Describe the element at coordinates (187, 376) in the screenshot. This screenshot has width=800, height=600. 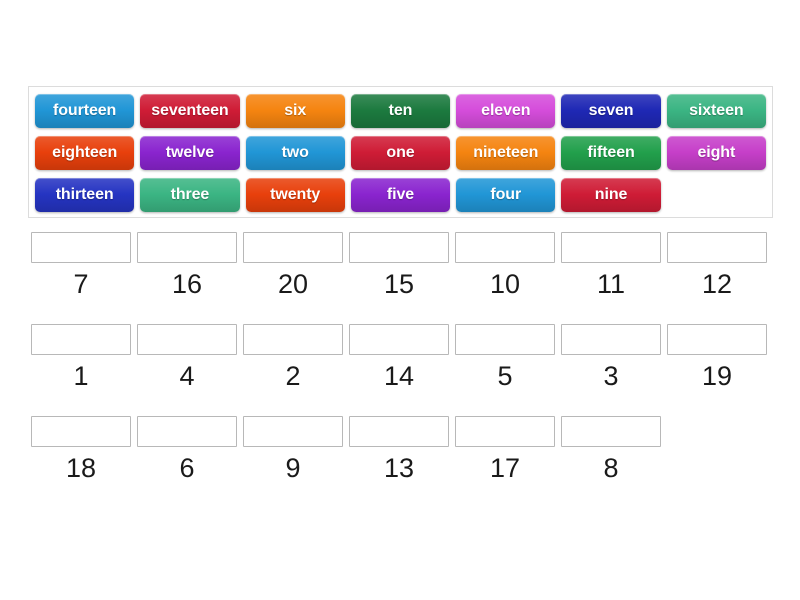
I see `numeral-label: 4` at that location.